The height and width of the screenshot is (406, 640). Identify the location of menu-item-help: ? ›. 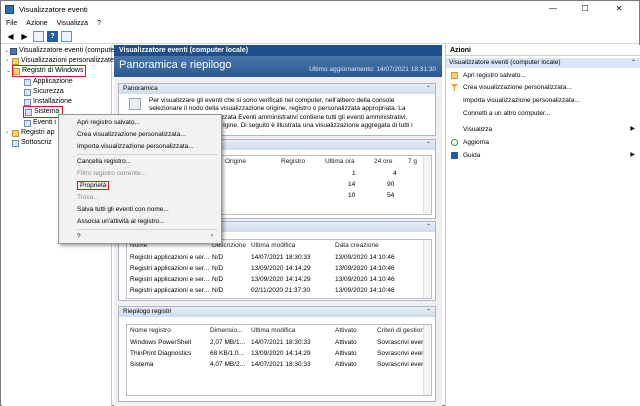
(140, 236).